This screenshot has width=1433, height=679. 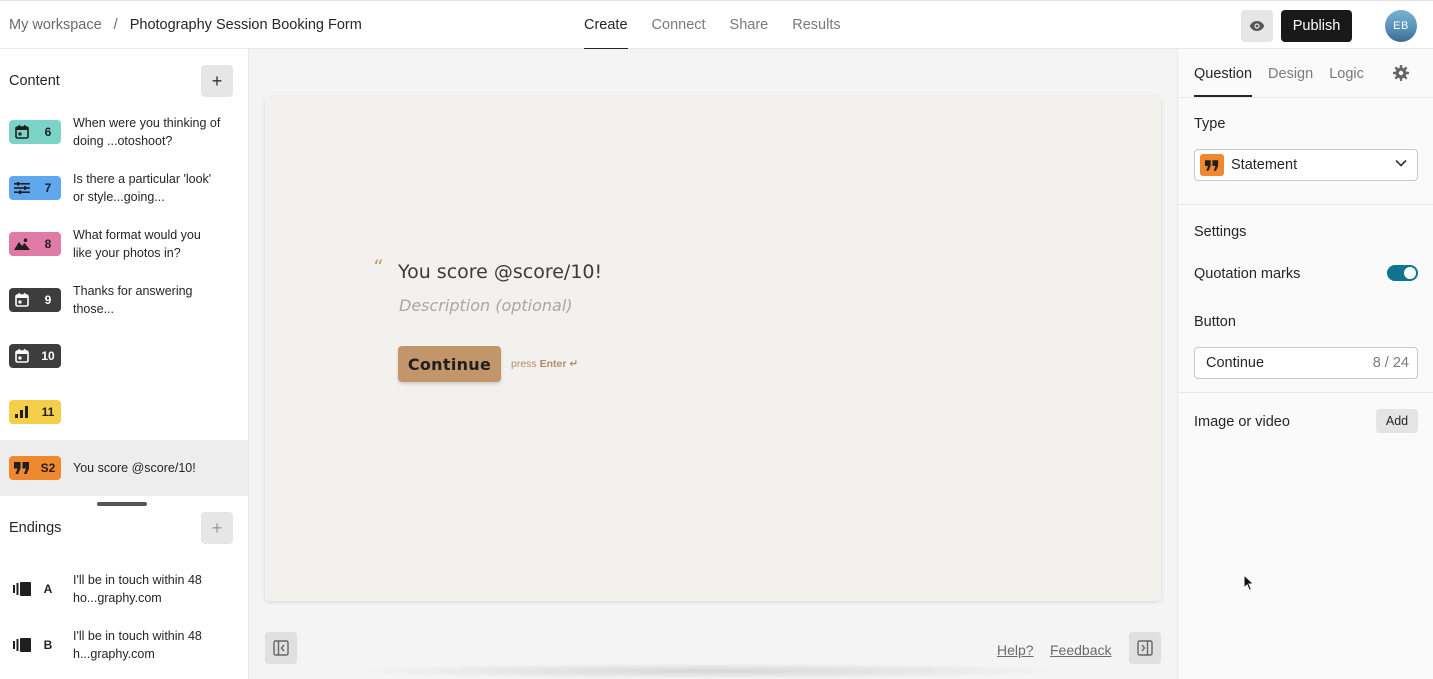 I want to click on question-badge: 8, so click(x=35, y=244).